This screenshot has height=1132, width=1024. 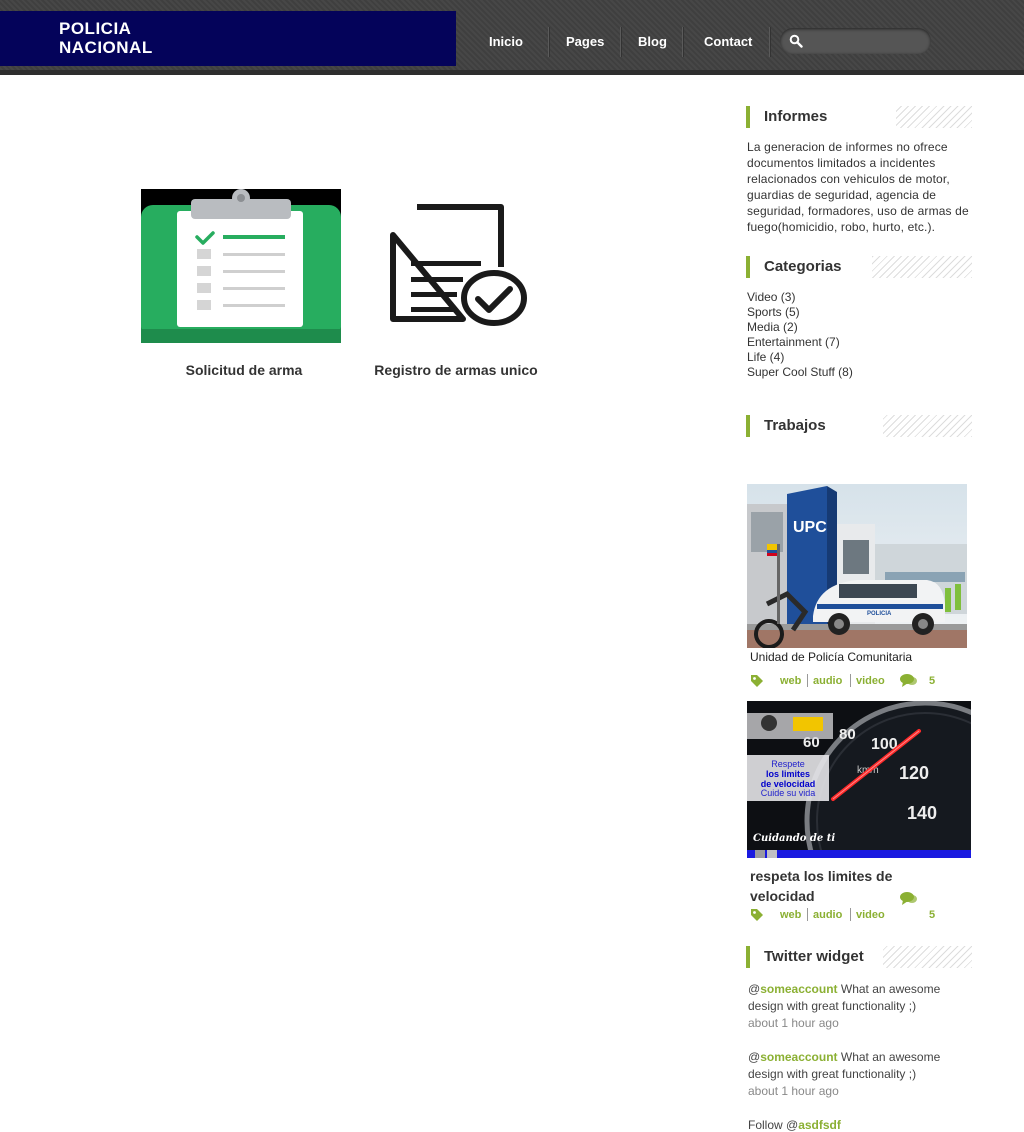 I want to click on category-link: Life (4), so click(x=800, y=357).